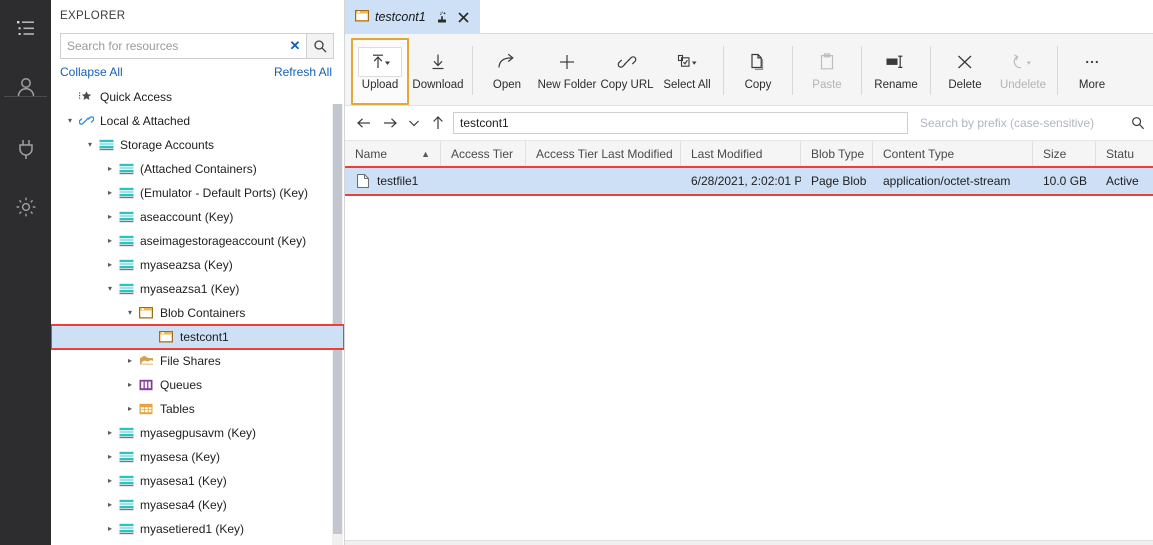 This screenshot has height=545, width=1153. What do you see at coordinates (1023, 62) in the screenshot?
I see `undelete-icon` at bounding box center [1023, 62].